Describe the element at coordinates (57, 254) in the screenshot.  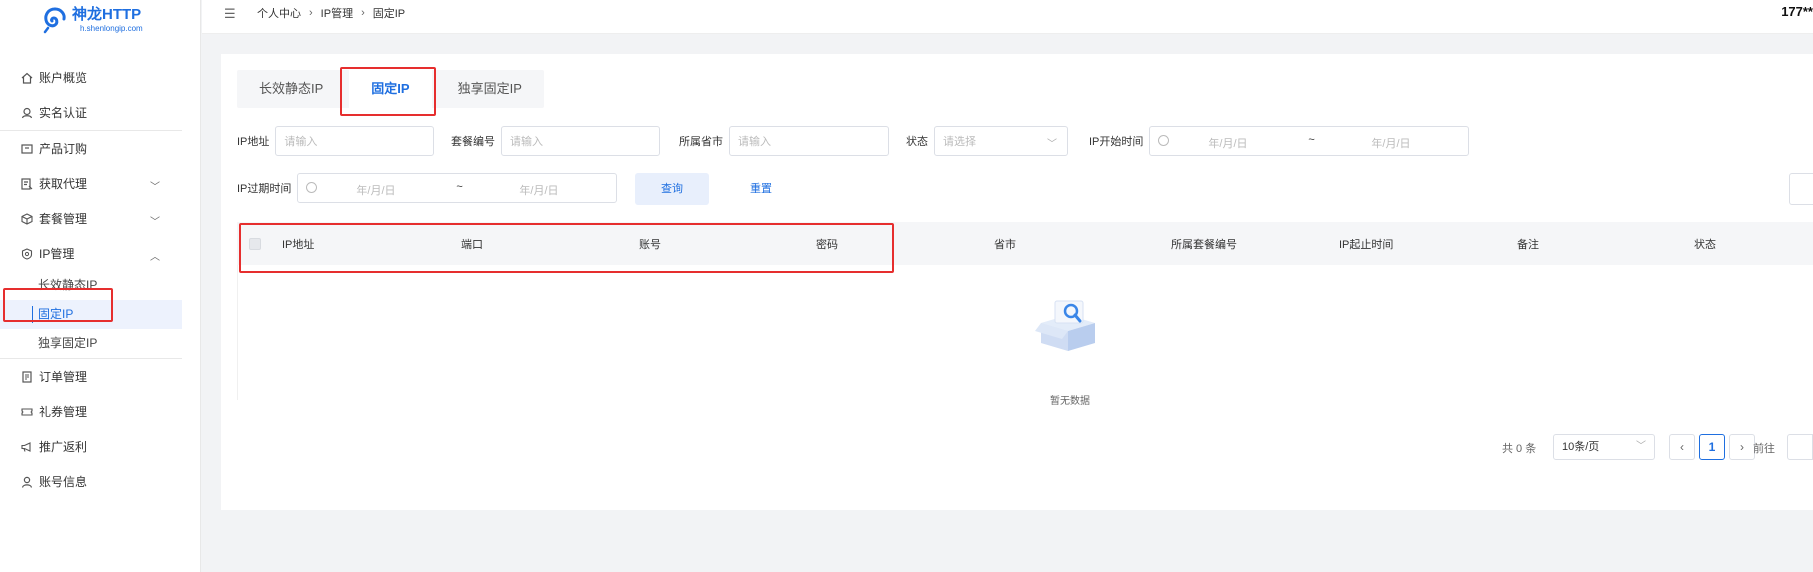
I see `sidebar-item-label: IP管理` at that location.